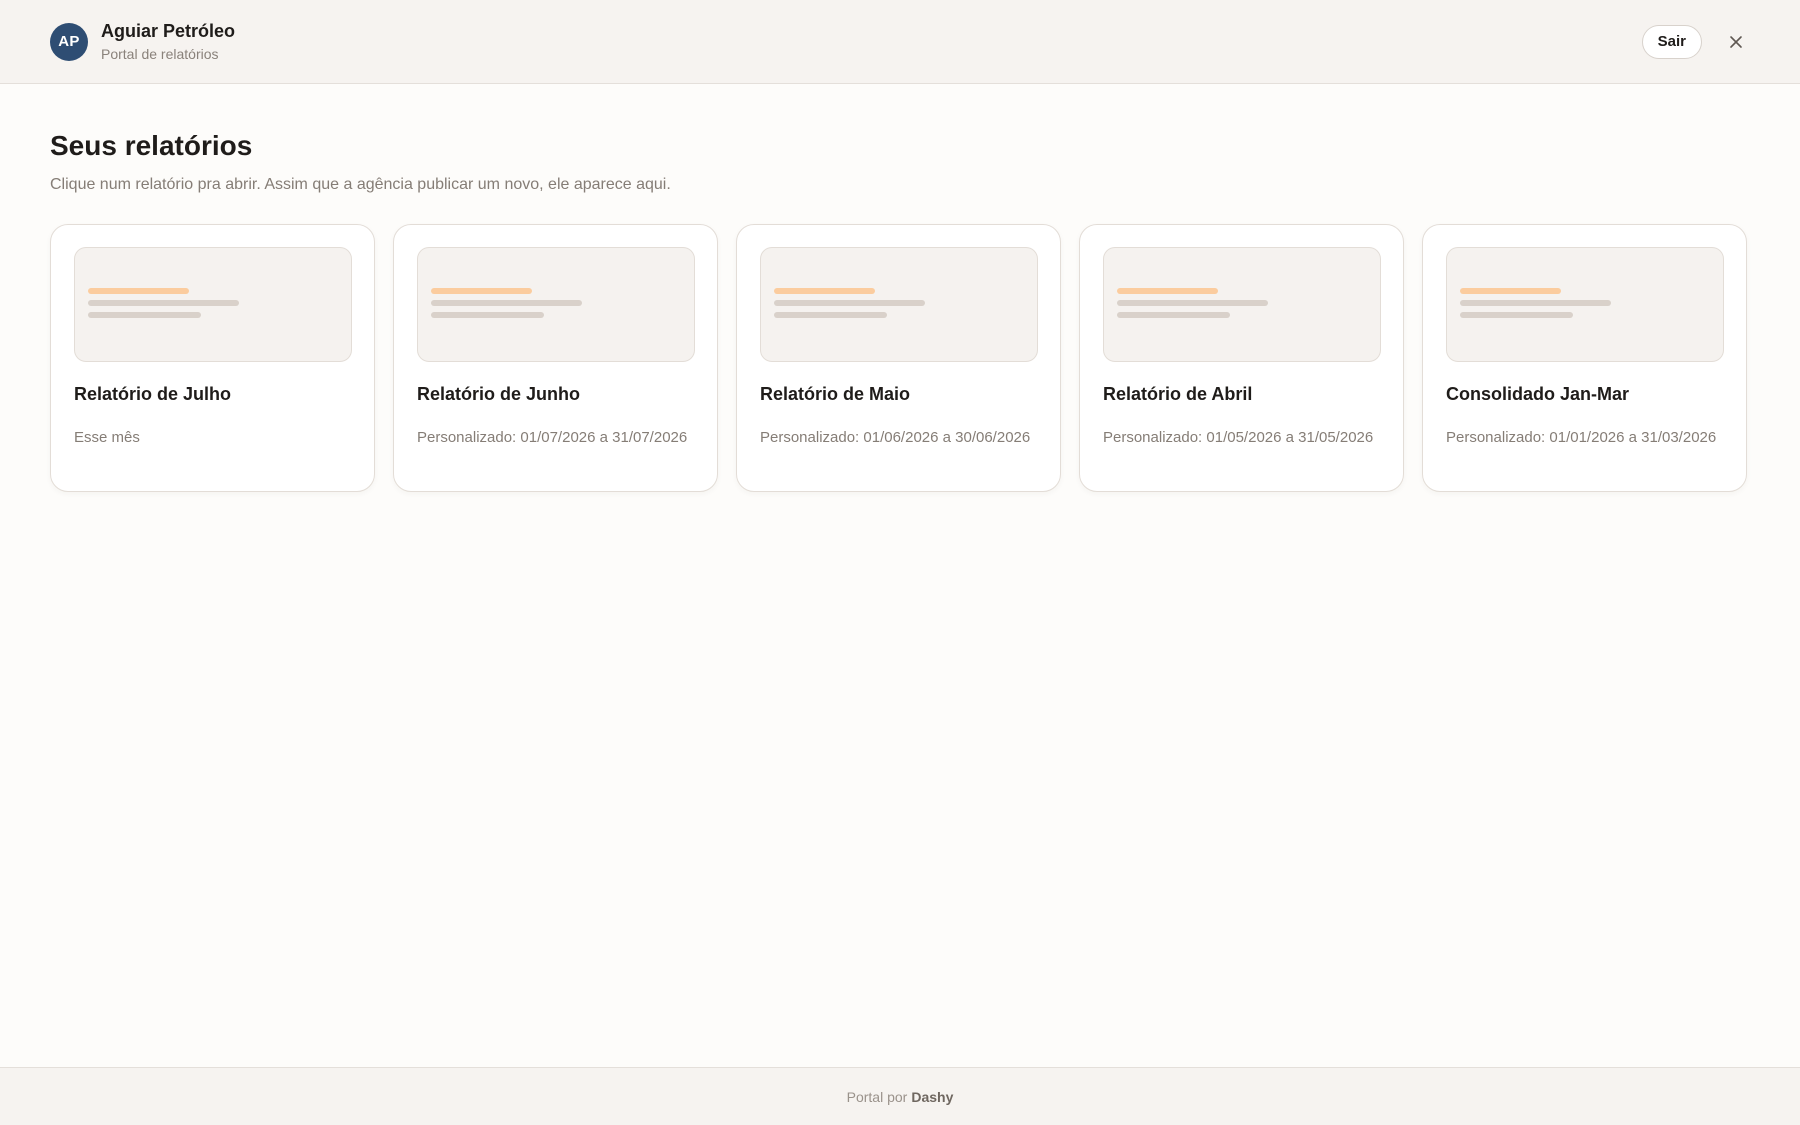  What do you see at coordinates (168, 41) in the screenshot?
I see `brand-text: Aguiar Petróleo Portal de relatórios` at bounding box center [168, 41].